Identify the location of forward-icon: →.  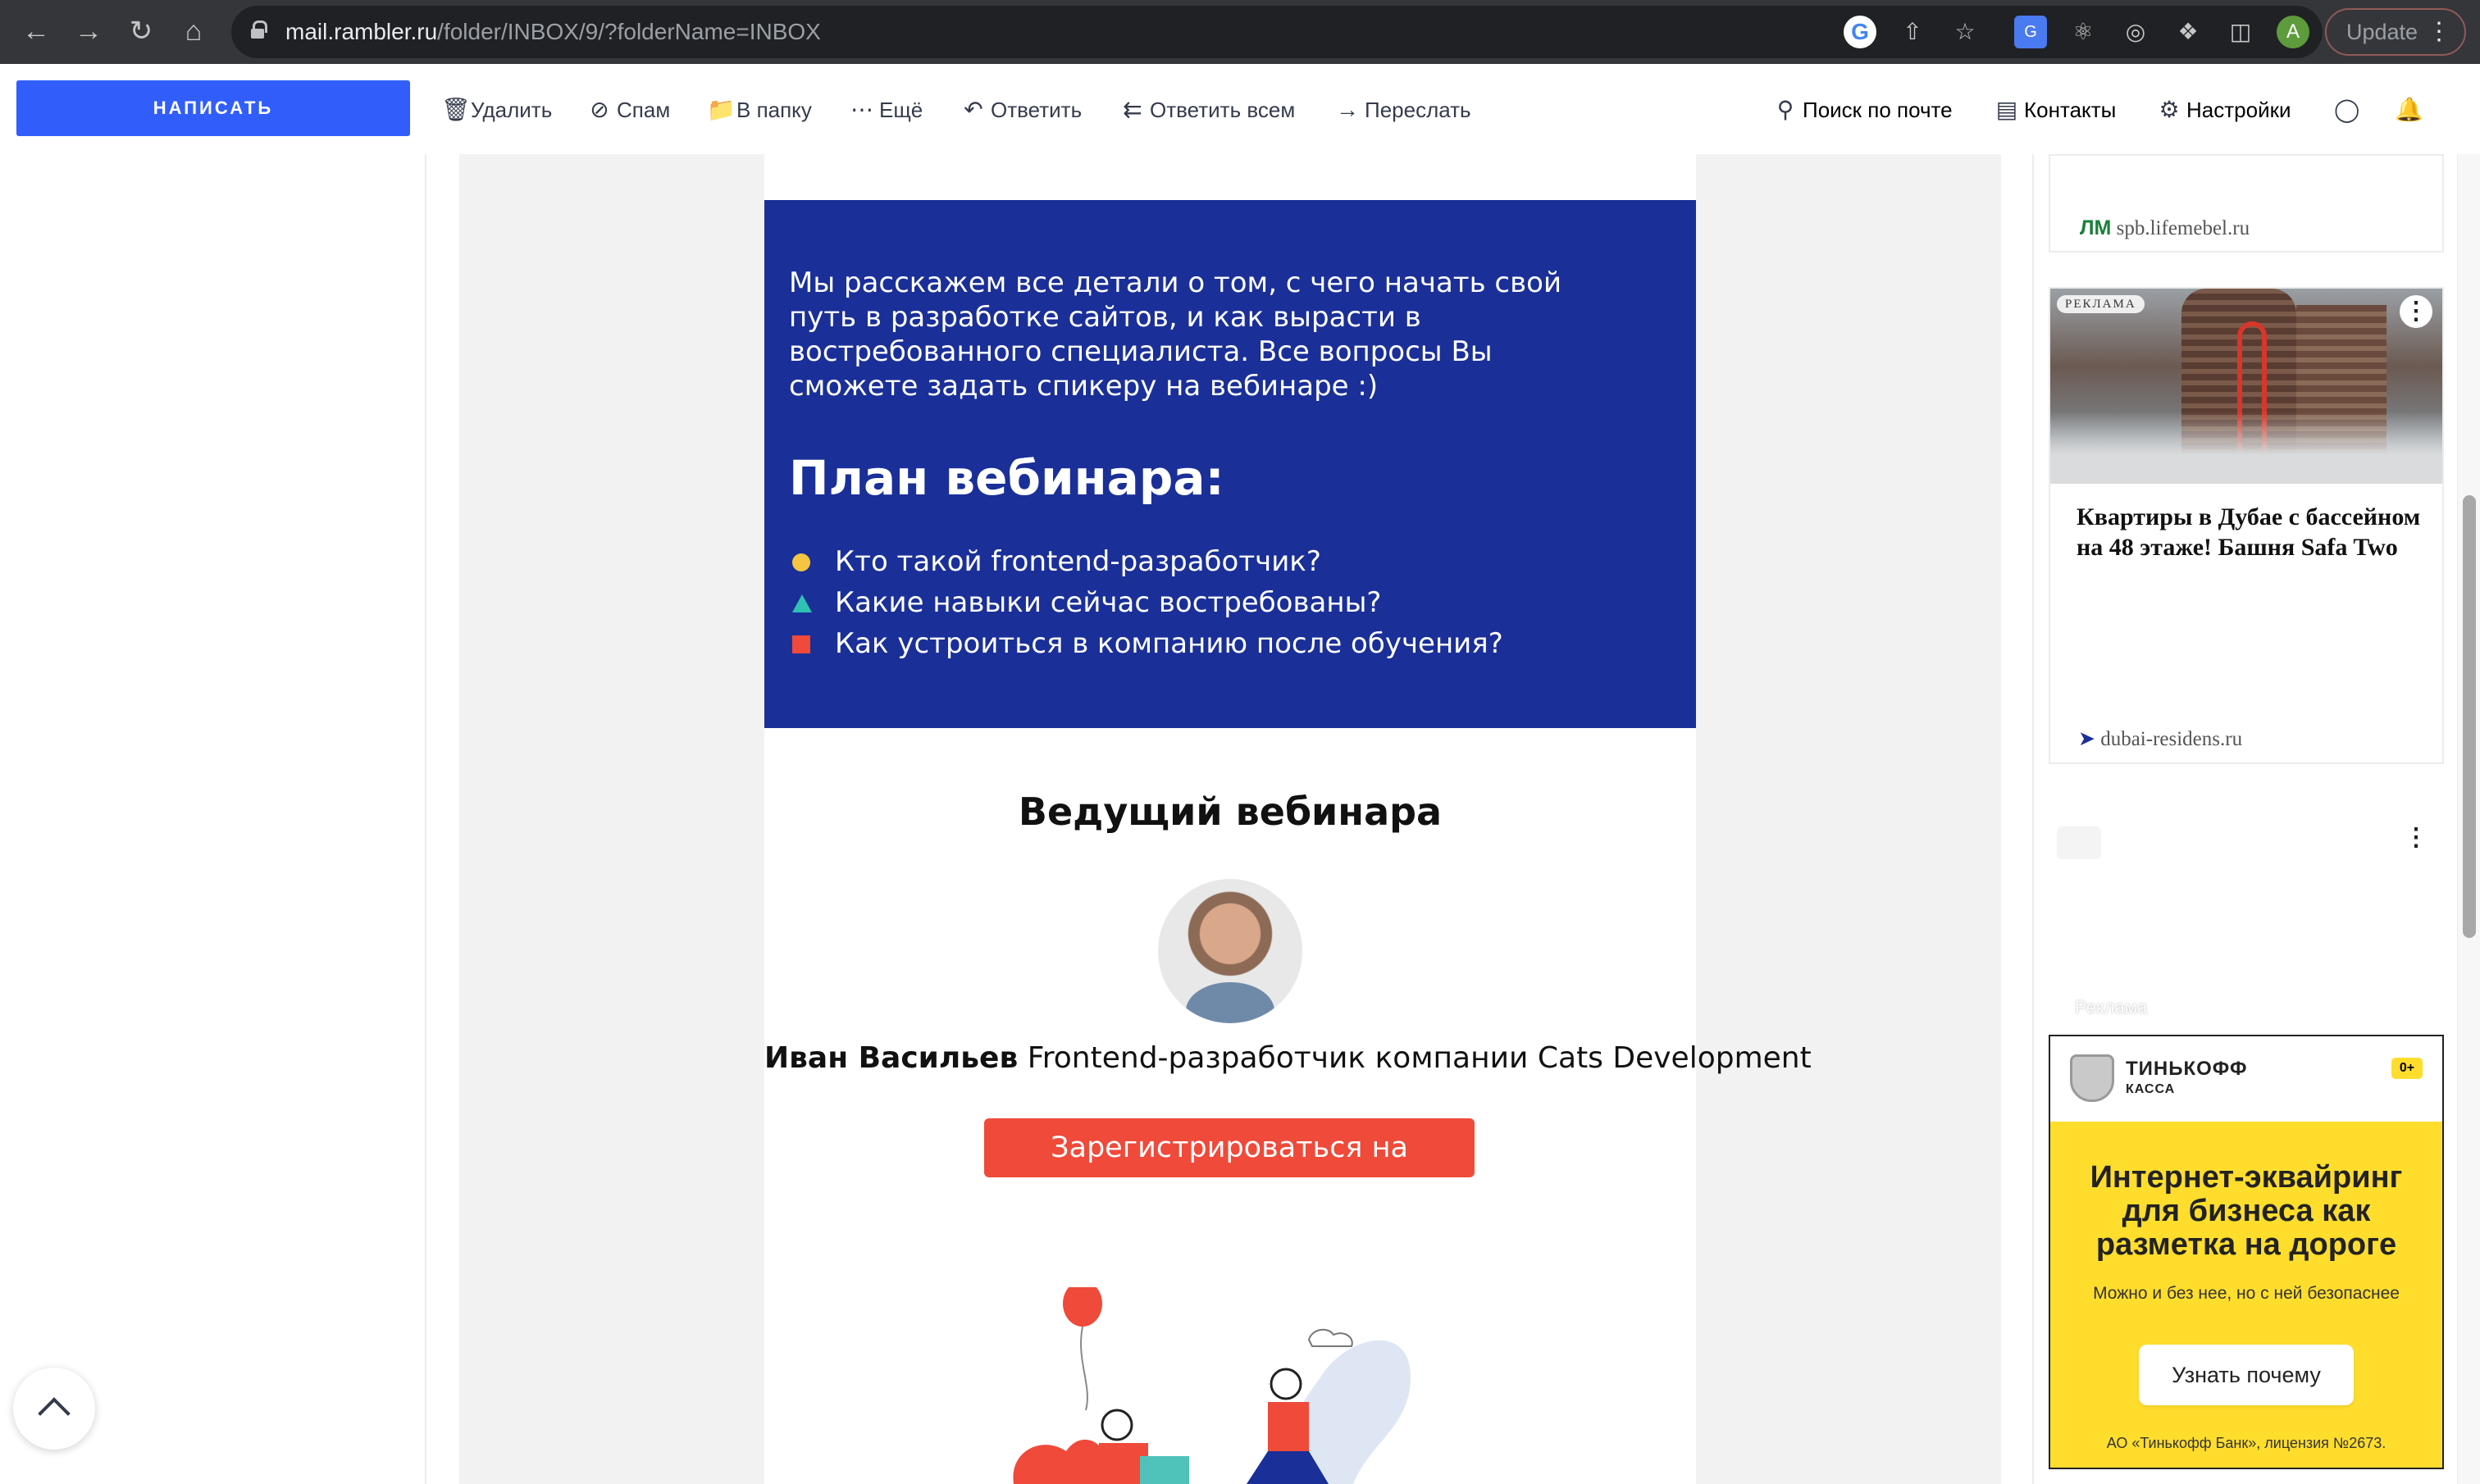
(88, 31).